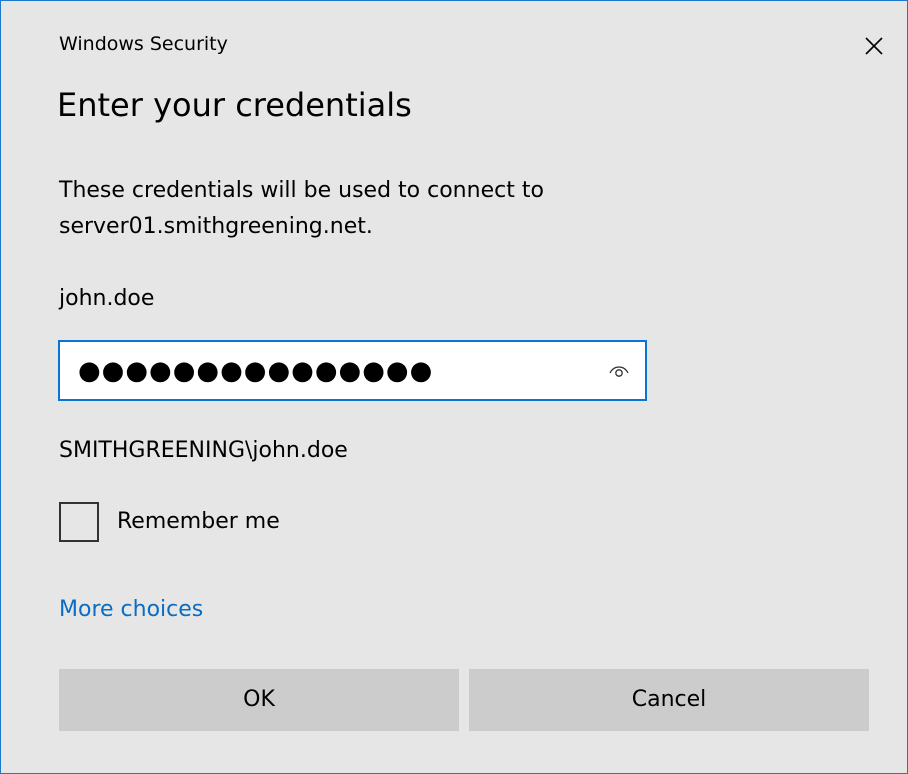 This screenshot has height=774, width=908. I want to click on password-field-container, so click(352, 370).